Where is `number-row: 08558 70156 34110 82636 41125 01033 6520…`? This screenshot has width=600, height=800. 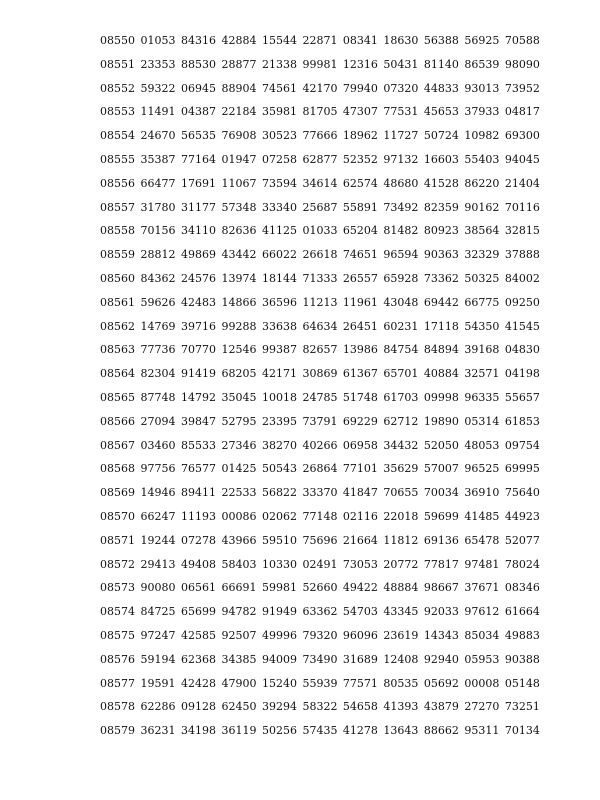
number-row: 08558 70156 34110 82636 41125 01033 6520… is located at coordinates (320, 231).